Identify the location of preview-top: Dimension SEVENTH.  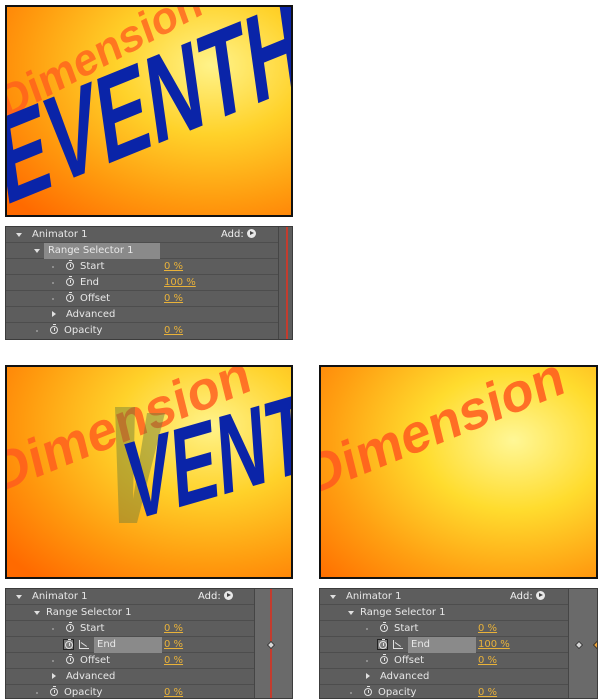
(149, 111).